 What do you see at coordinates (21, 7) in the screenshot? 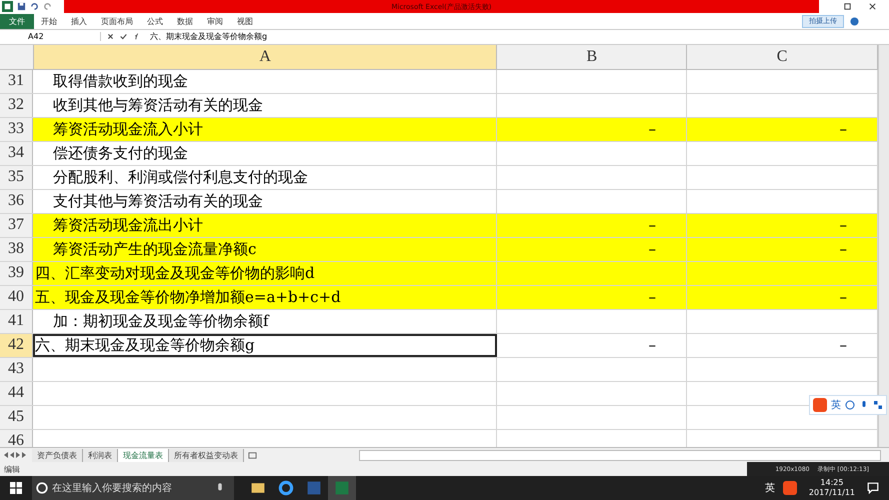
I see `save-icon` at bounding box center [21, 7].